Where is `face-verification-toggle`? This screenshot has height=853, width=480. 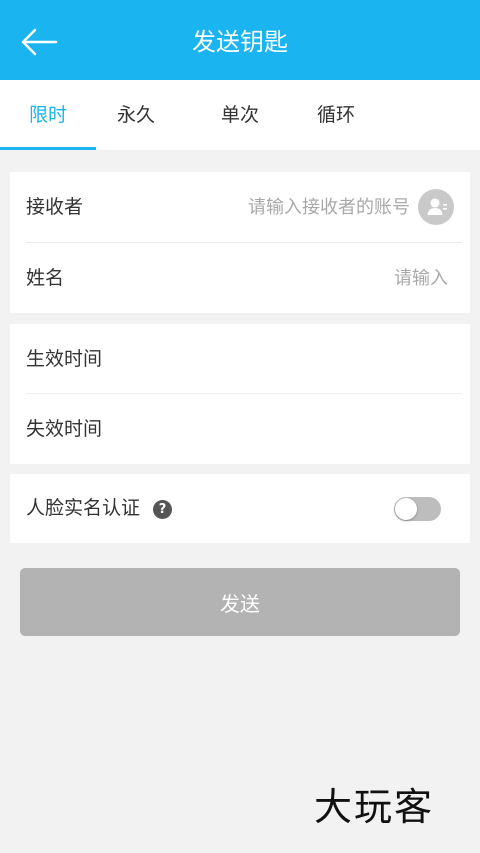
face-verification-toggle is located at coordinates (417, 509).